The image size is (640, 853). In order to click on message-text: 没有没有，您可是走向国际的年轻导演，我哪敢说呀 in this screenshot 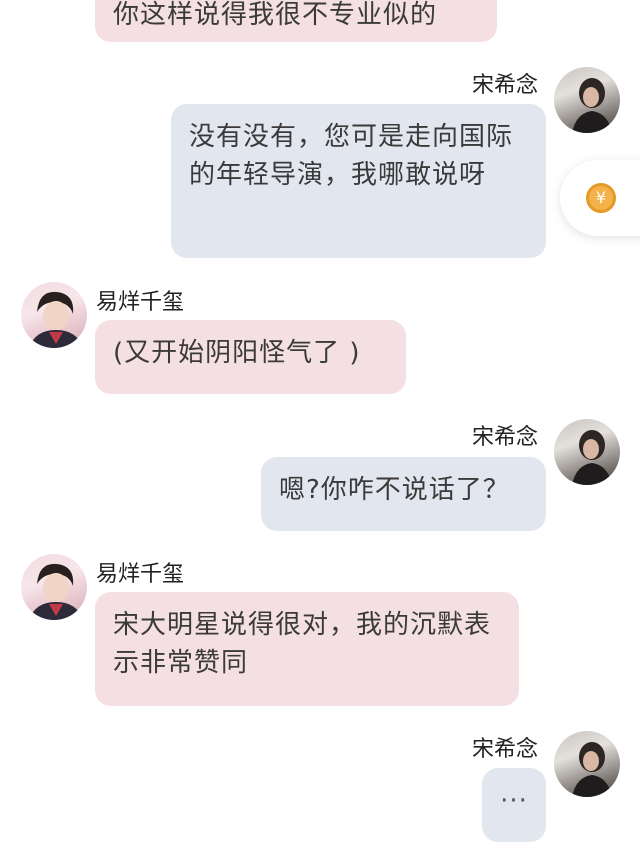, I will do `click(351, 156)`.